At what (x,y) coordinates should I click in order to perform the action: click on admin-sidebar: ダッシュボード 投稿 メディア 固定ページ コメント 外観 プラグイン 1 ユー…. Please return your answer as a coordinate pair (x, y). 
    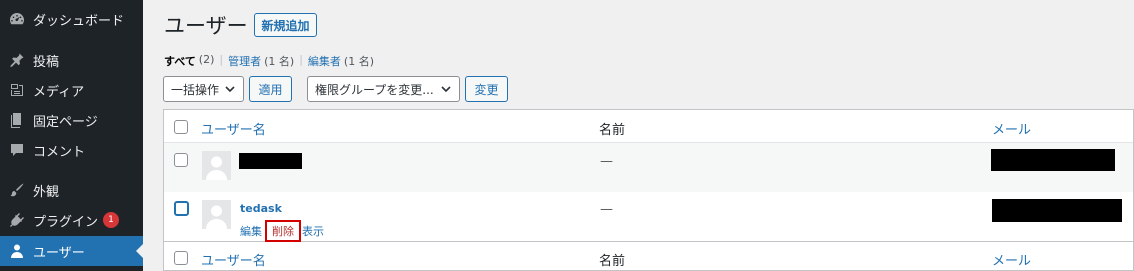
    Looking at the image, I should click on (71, 135).